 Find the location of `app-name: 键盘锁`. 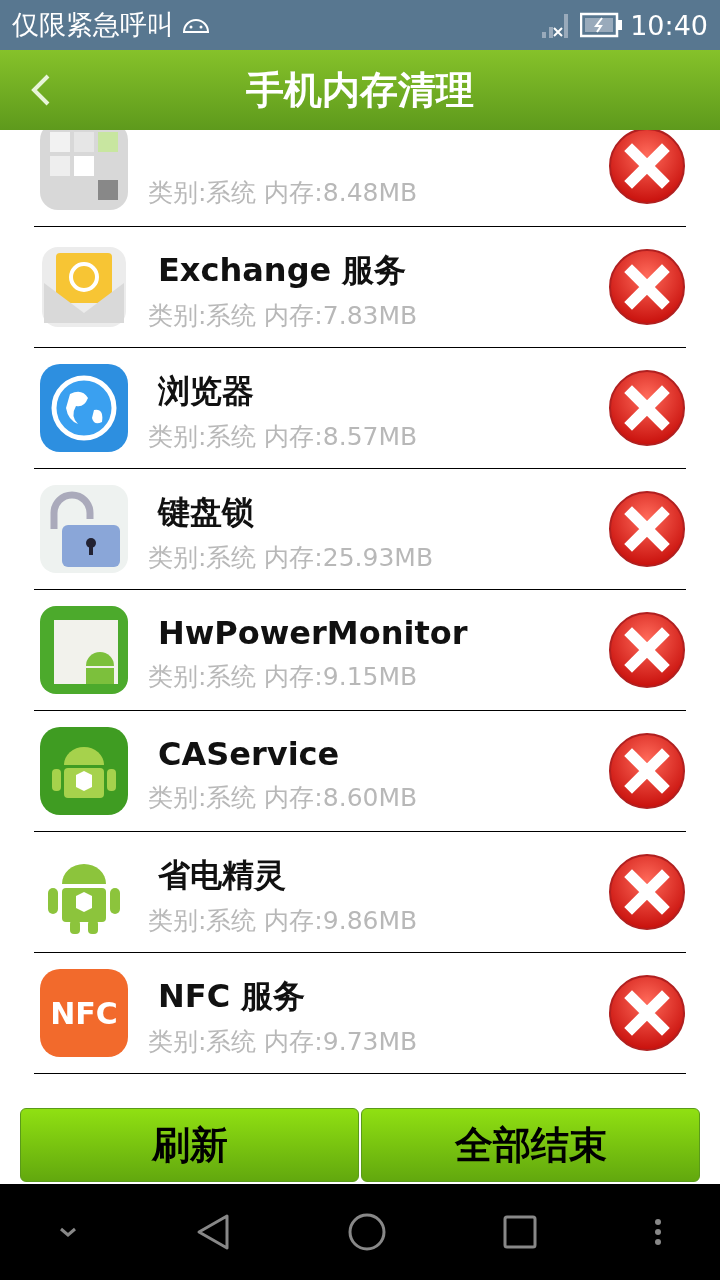

app-name: 键盘锁 is located at coordinates (205, 512).